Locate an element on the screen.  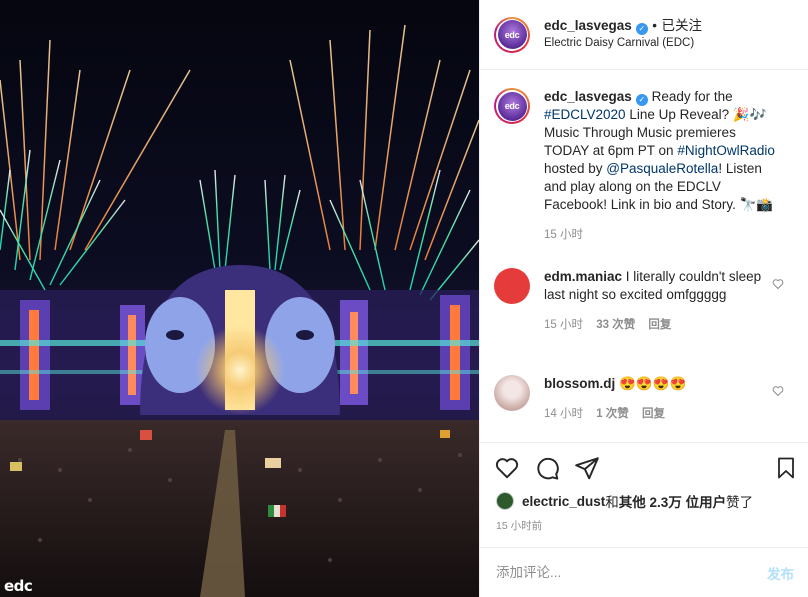
author-avatar: edc is located at coordinates (512, 34).